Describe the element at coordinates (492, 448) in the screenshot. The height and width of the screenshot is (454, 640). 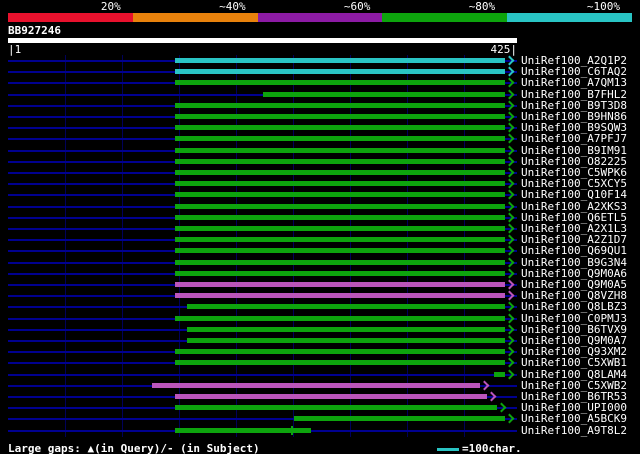
I see `scale-label: =100char.` at that location.